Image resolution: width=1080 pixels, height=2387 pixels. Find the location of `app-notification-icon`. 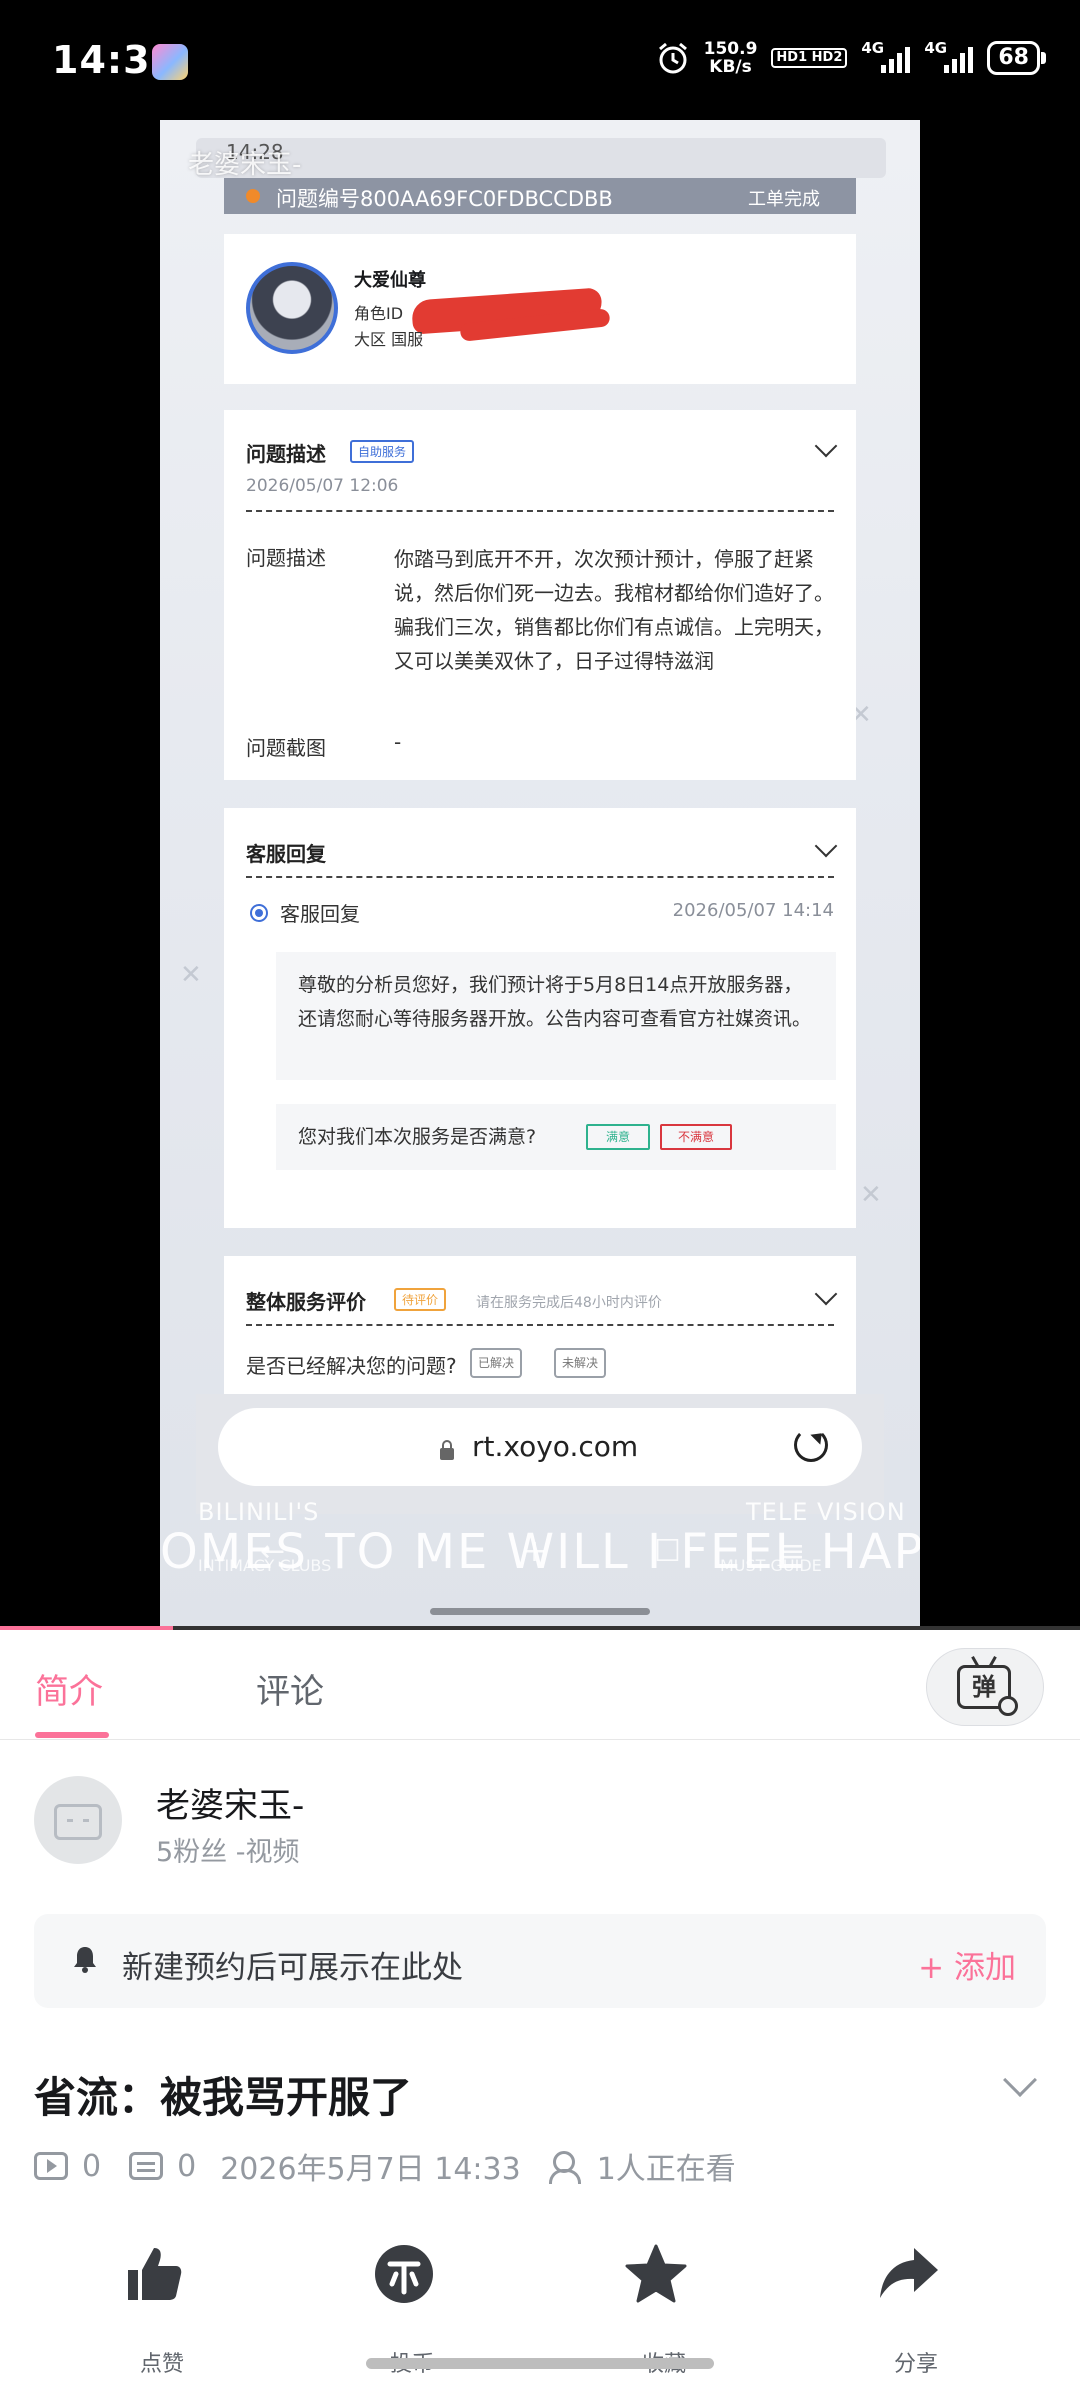

app-notification-icon is located at coordinates (170, 62).